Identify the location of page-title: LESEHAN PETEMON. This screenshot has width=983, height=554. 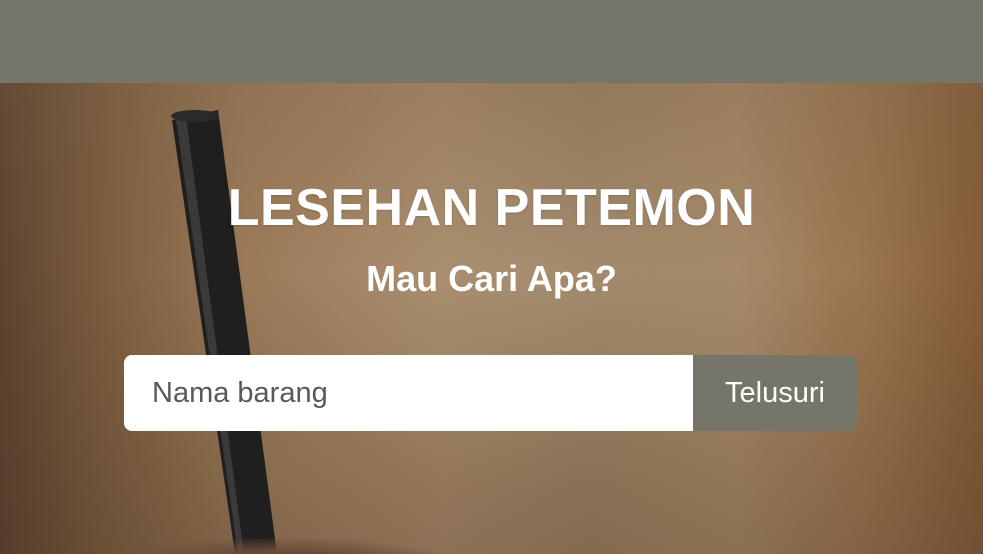
(491, 208).